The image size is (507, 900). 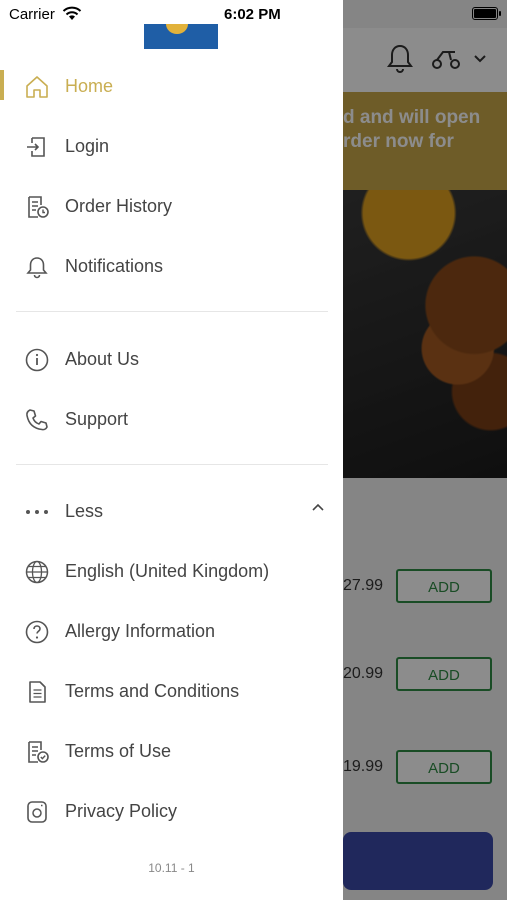 What do you see at coordinates (102, 359) in the screenshot?
I see `menu-item-label: About Us` at bounding box center [102, 359].